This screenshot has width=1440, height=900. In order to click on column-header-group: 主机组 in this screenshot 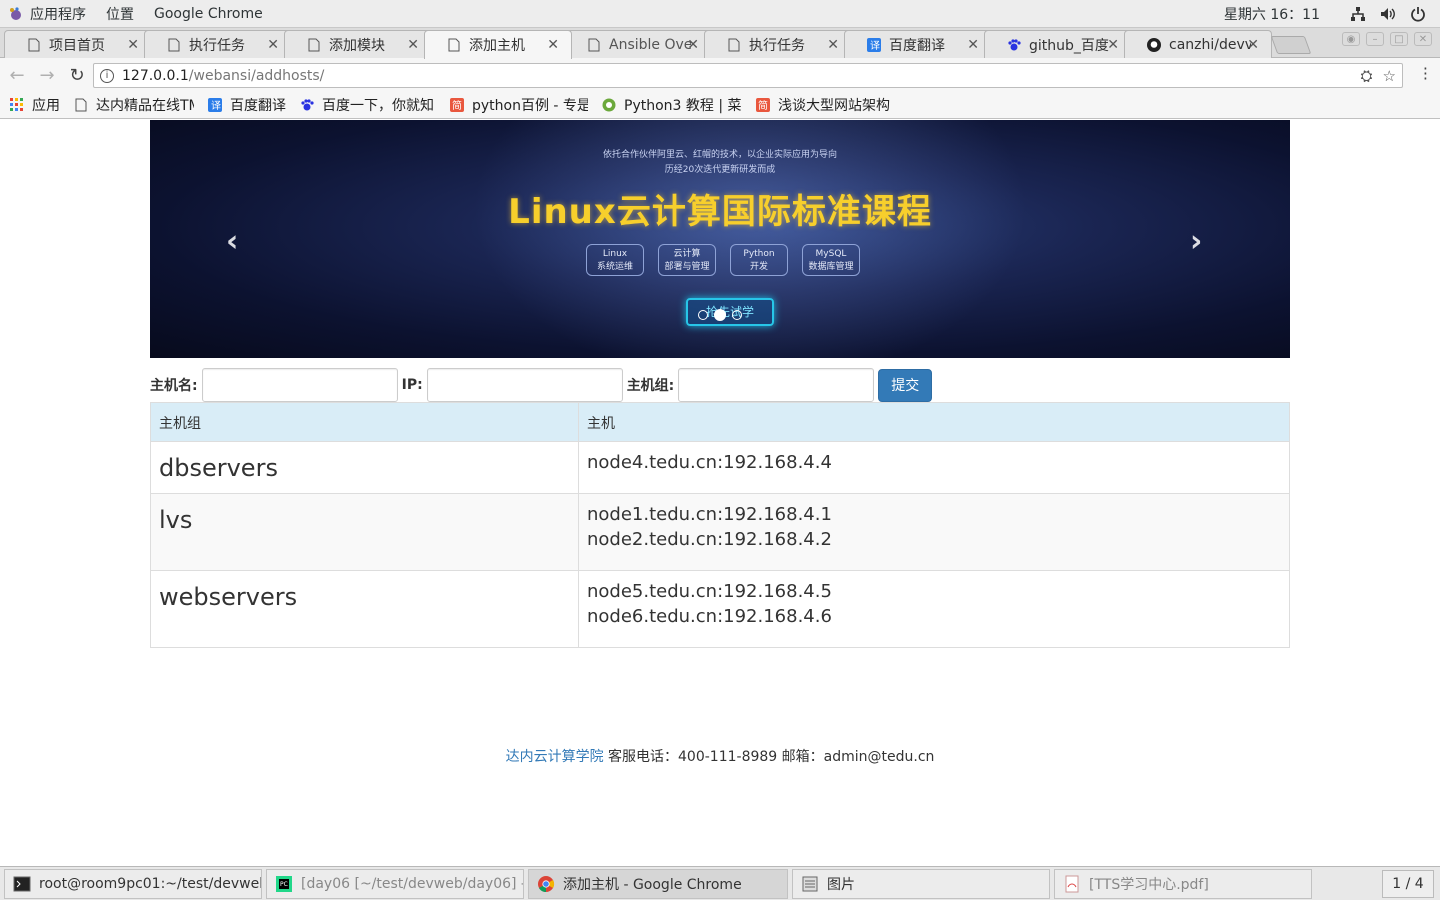, I will do `click(364, 422)`.